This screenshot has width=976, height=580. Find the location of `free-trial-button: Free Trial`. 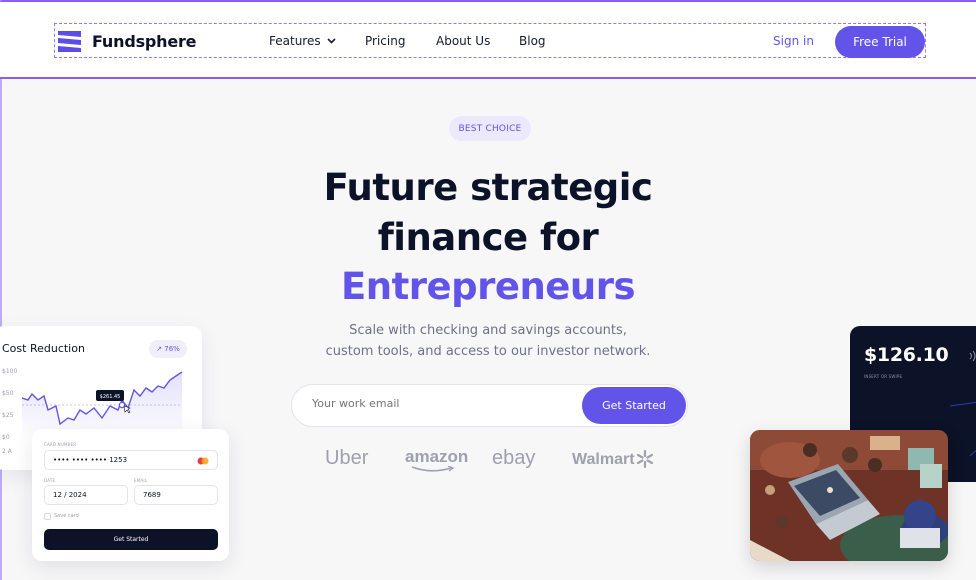

free-trial-button: Free Trial is located at coordinates (880, 42).